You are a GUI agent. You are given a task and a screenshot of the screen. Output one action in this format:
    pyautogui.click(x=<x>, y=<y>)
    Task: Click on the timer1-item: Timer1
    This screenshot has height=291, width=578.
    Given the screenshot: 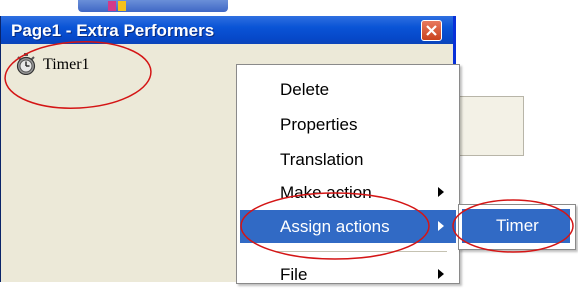 What is the action you would take?
    pyautogui.click(x=80, y=65)
    